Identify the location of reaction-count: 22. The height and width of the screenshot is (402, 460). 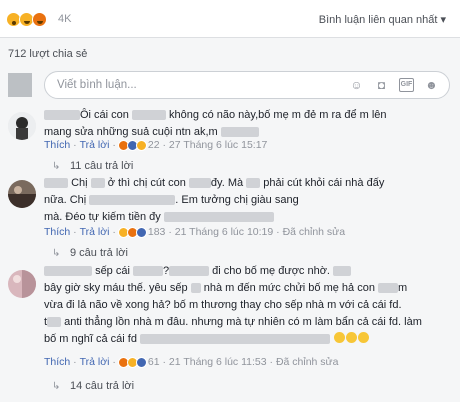
(154, 145).